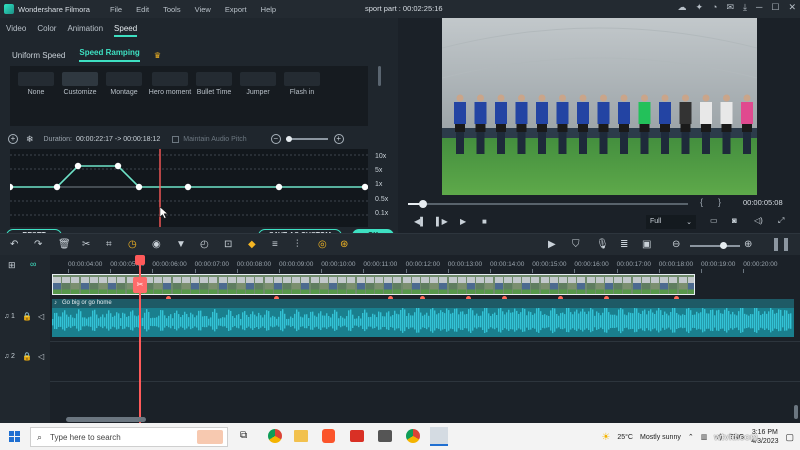  Describe the element at coordinates (302, 94) in the screenshot. I see `preset-flash-in: Flash in` at that location.